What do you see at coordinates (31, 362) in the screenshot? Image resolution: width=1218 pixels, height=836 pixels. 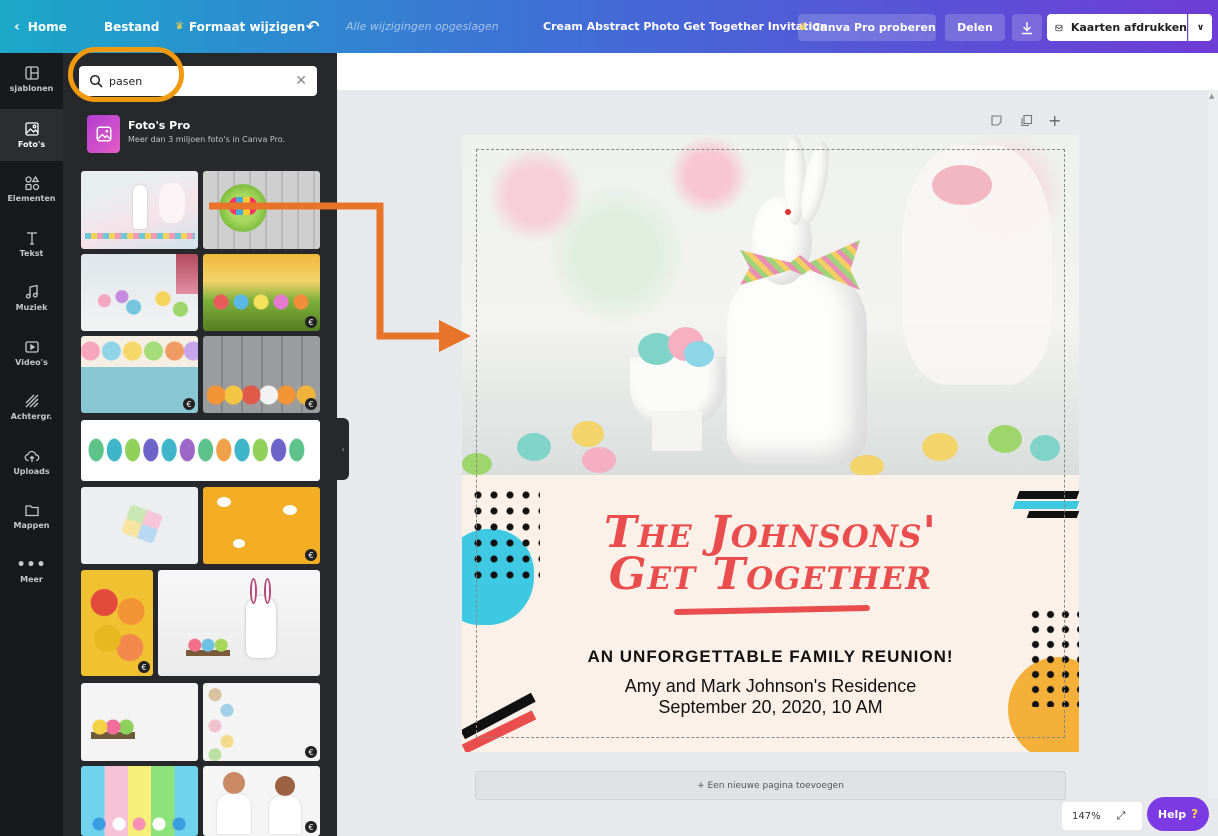 I see `nav-videos-label: Video's` at bounding box center [31, 362].